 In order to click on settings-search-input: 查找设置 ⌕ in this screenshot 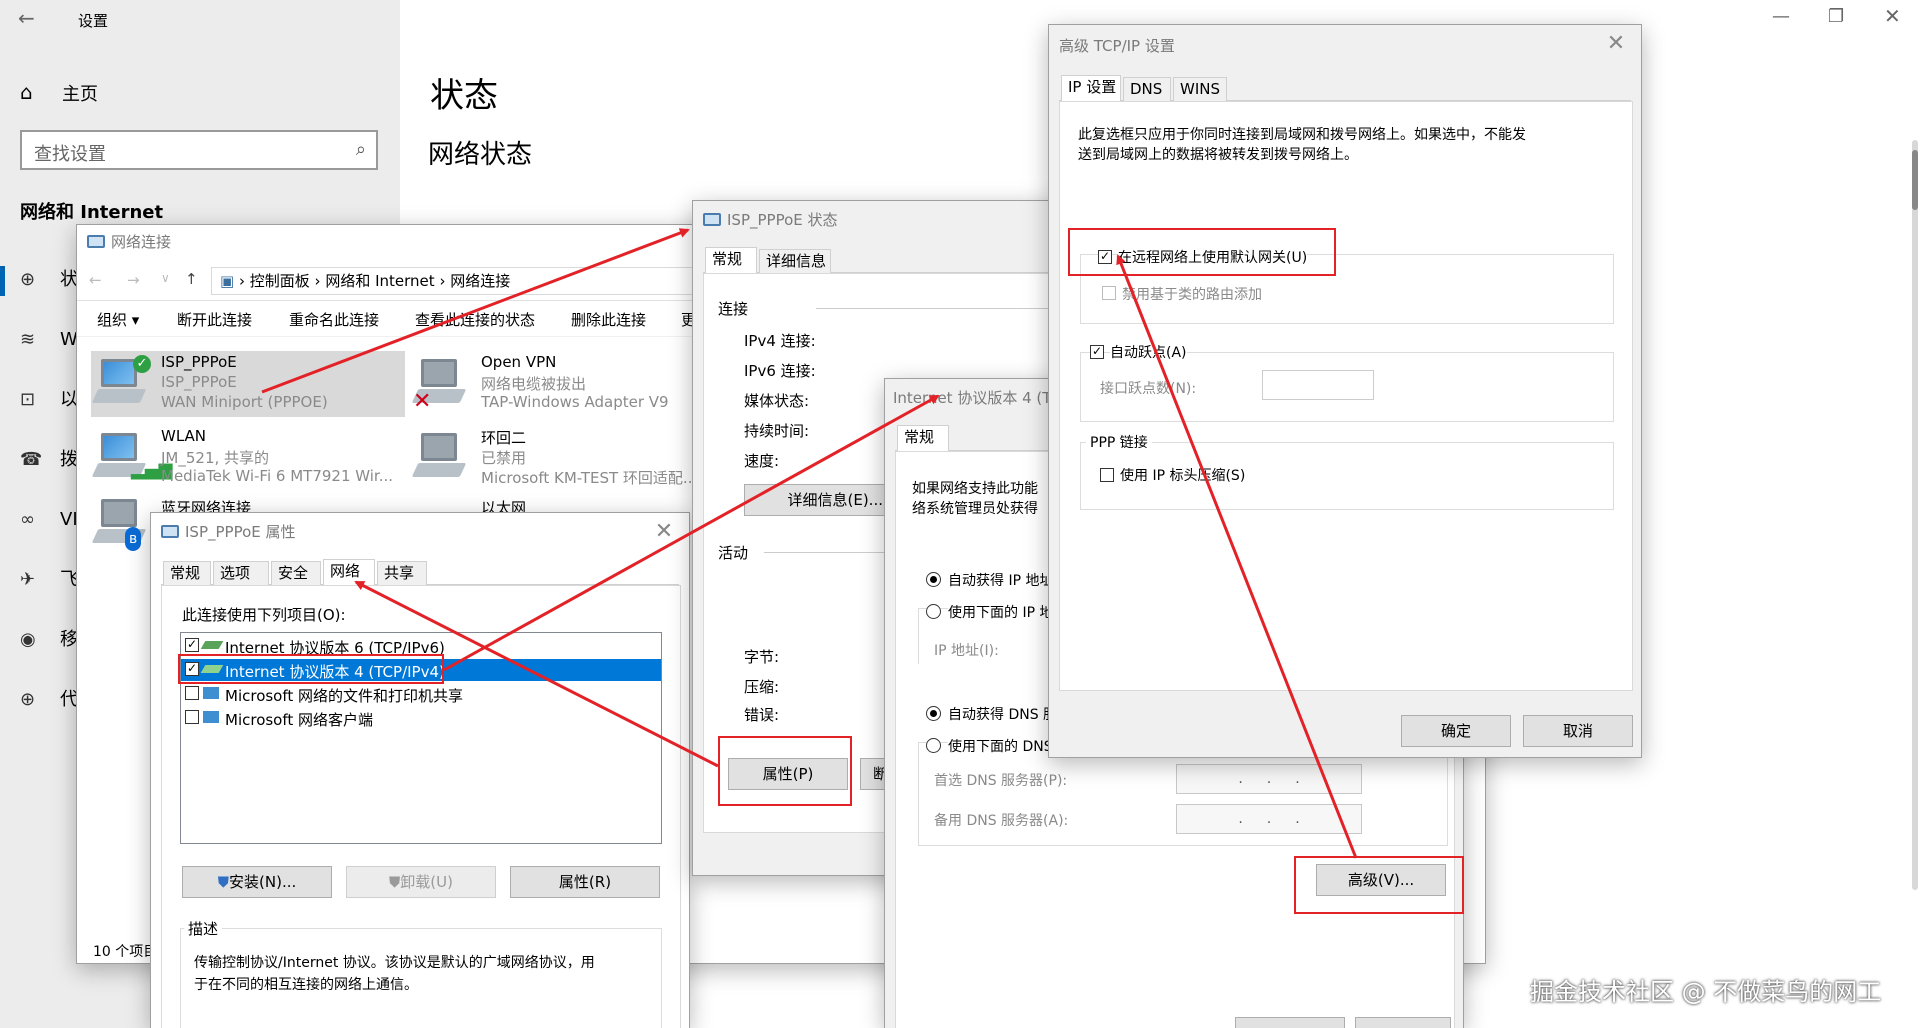, I will do `click(199, 150)`.